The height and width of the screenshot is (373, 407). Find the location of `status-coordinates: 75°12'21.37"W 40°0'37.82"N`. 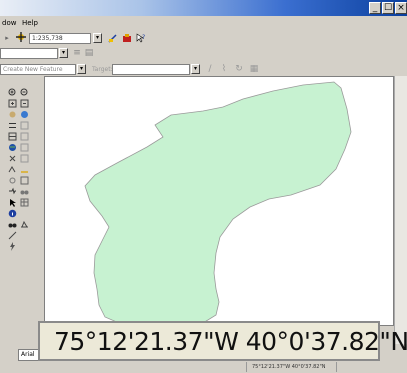

status-coordinates: 75°12'21.37"W 40°0'37.82"N is located at coordinates (289, 367).